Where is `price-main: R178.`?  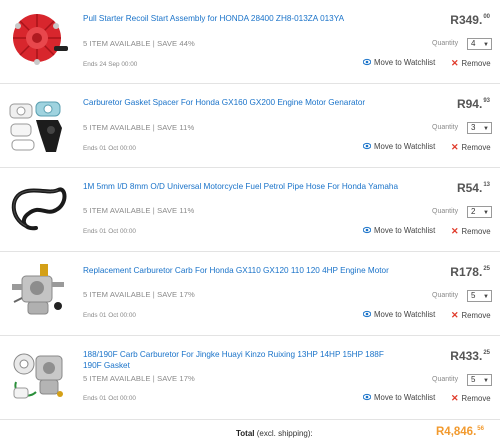
price-main: R178. is located at coordinates (466, 272).